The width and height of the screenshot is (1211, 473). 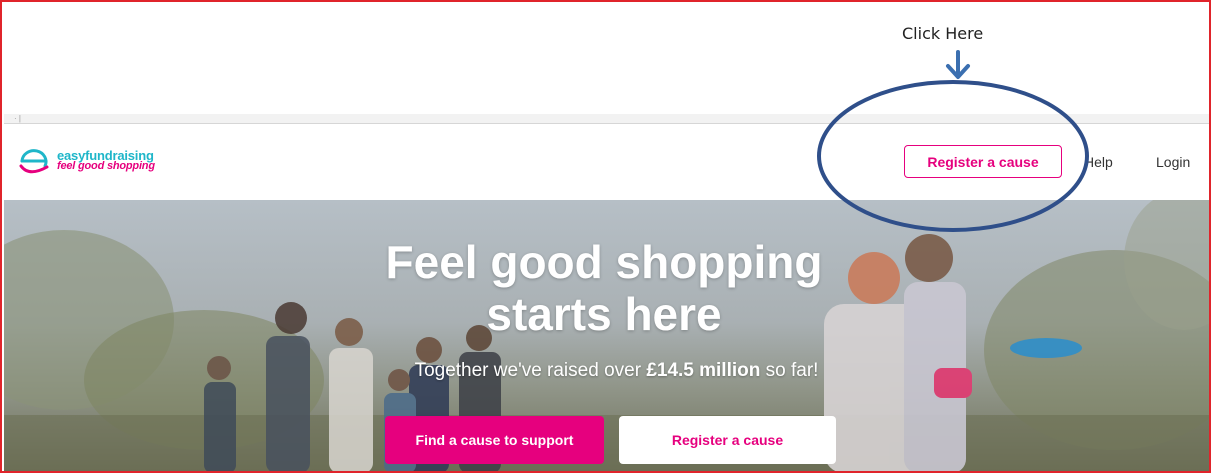 What do you see at coordinates (958, 64) in the screenshot?
I see `annotation-arrow-icon` at bounding box center [958, 64].